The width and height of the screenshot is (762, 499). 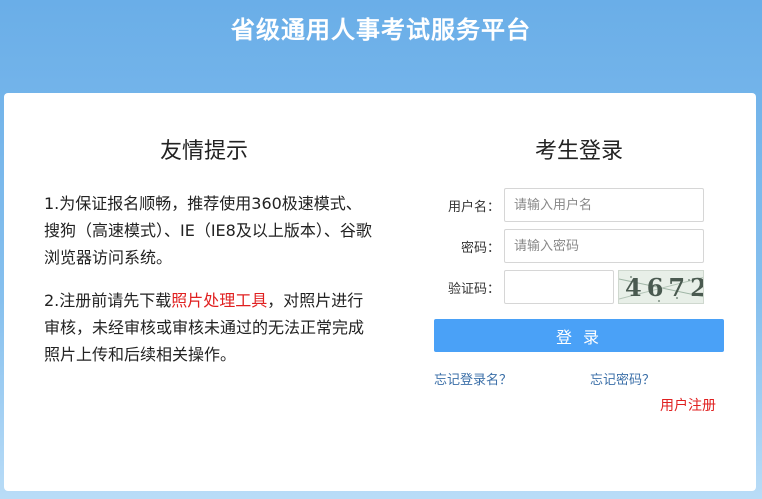 I want to click on password-row: 密码：, so click(x=569, y=246).